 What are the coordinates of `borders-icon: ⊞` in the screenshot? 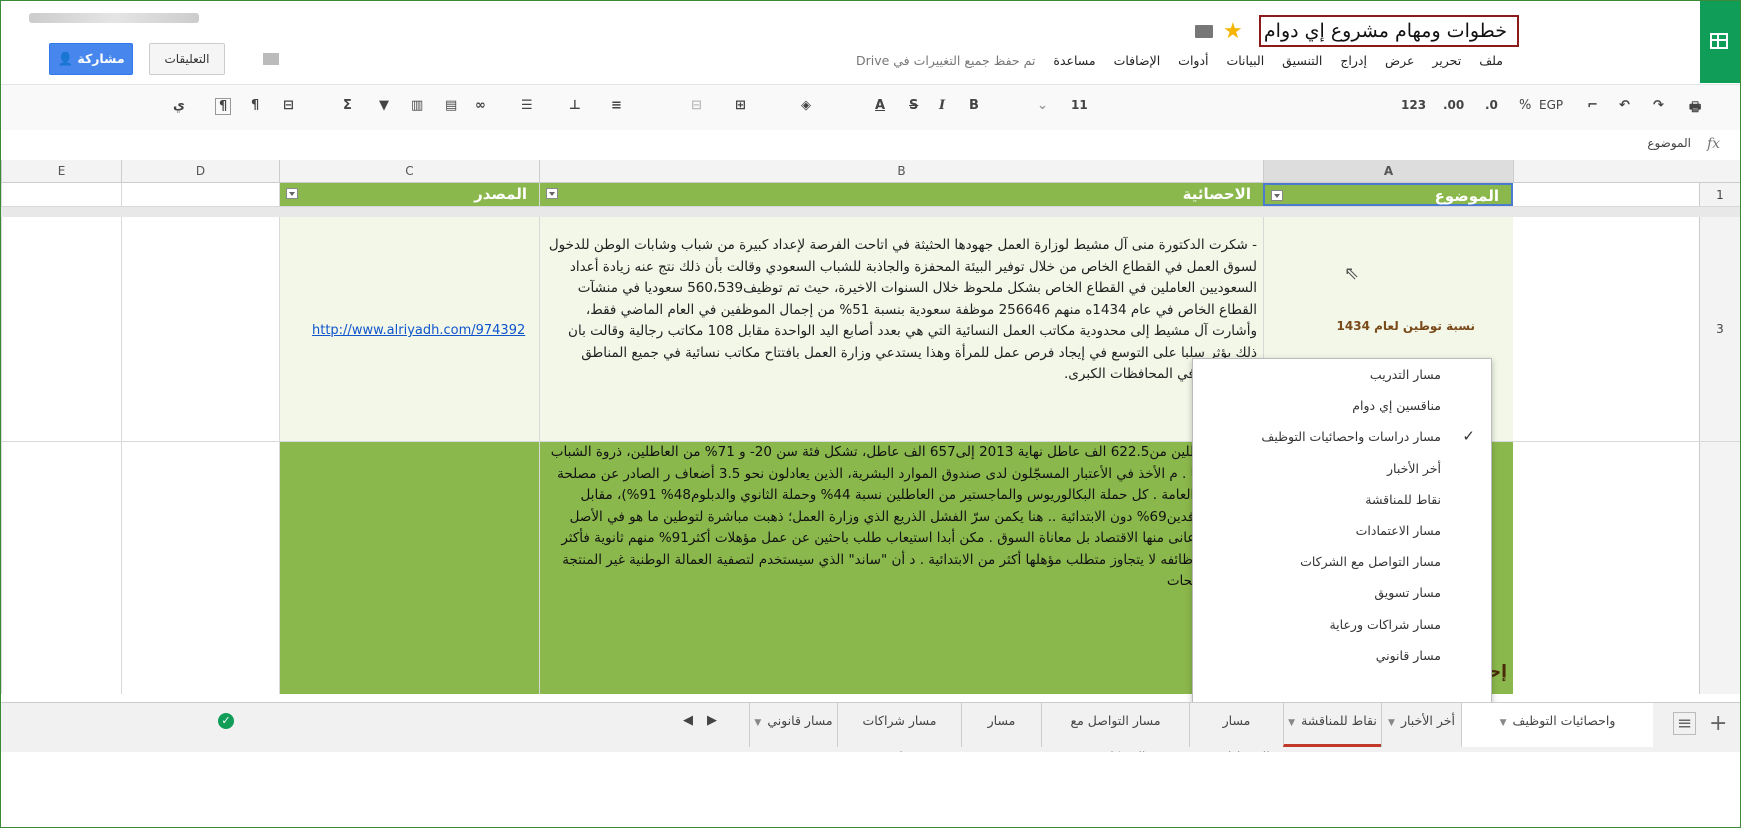 It's located at (740, 105).